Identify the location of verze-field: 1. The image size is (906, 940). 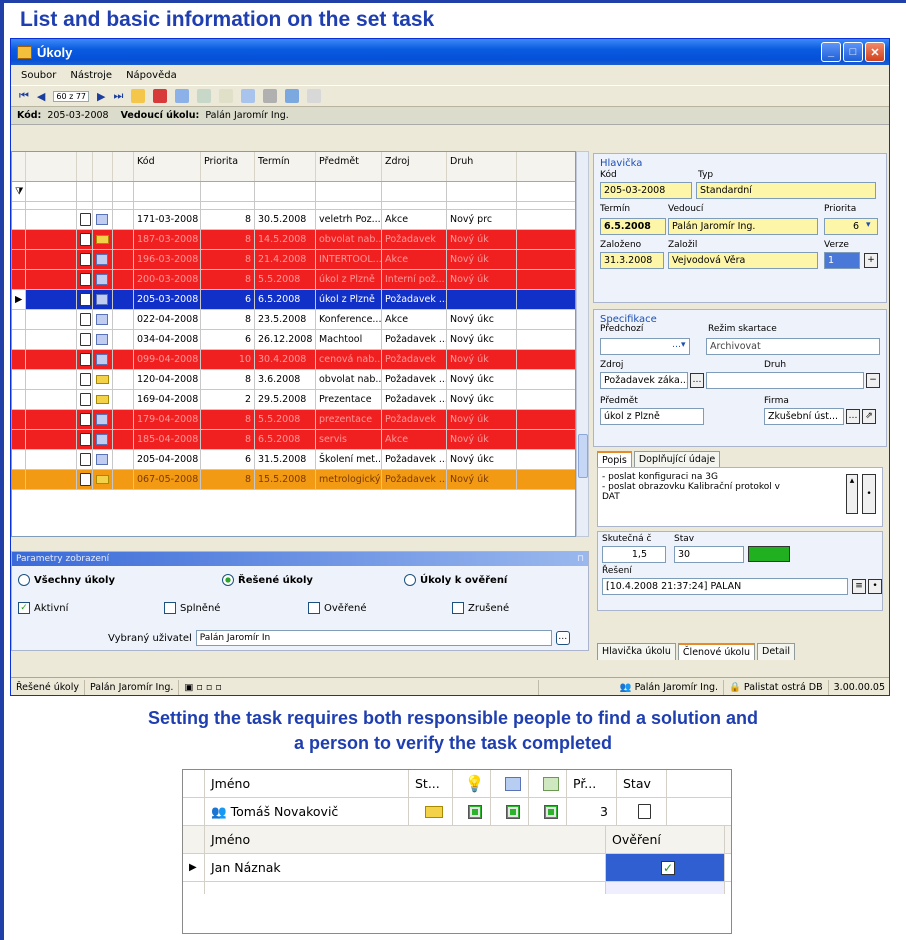
(842, 260).